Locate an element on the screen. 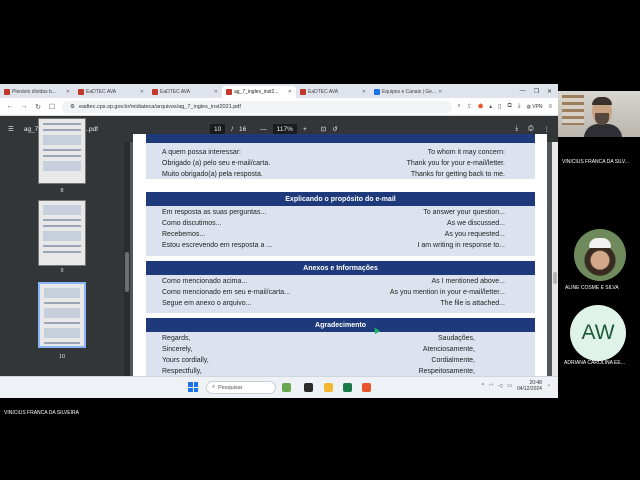 The width and height of the screenshot is (640, 480). page-number-input: 10 is located at coordinates (218, 129).